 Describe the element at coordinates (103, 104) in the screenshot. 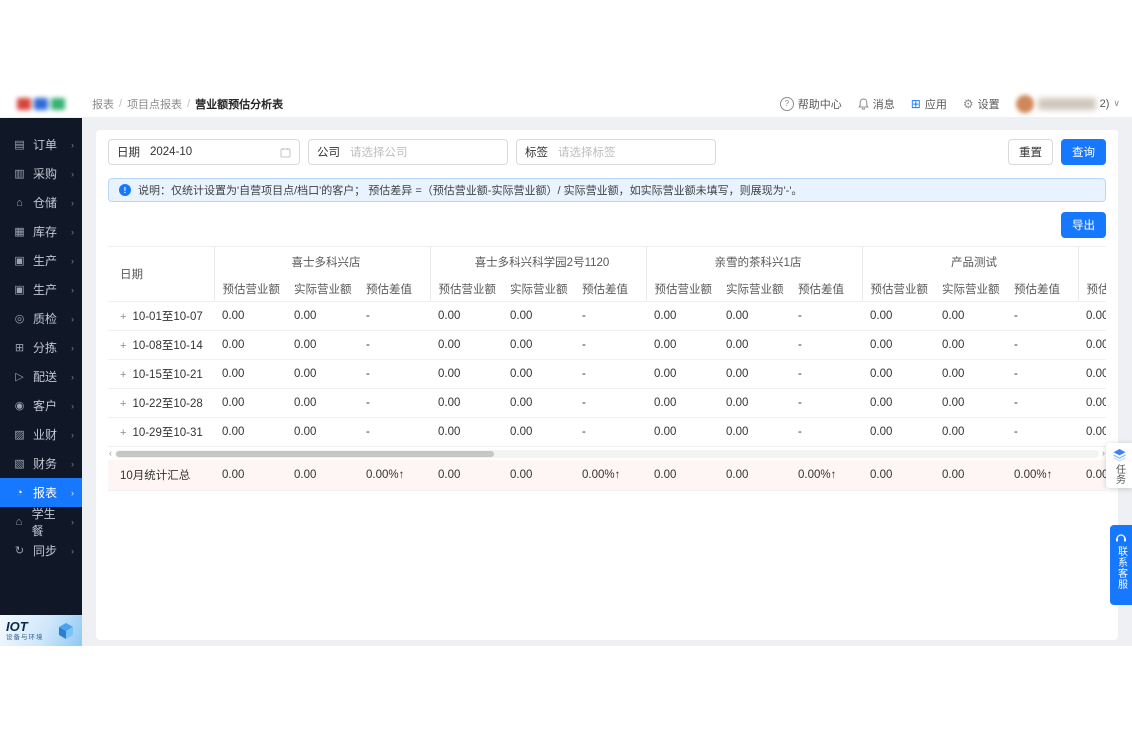

I see `breadcrumb-item: 报表` at that location.